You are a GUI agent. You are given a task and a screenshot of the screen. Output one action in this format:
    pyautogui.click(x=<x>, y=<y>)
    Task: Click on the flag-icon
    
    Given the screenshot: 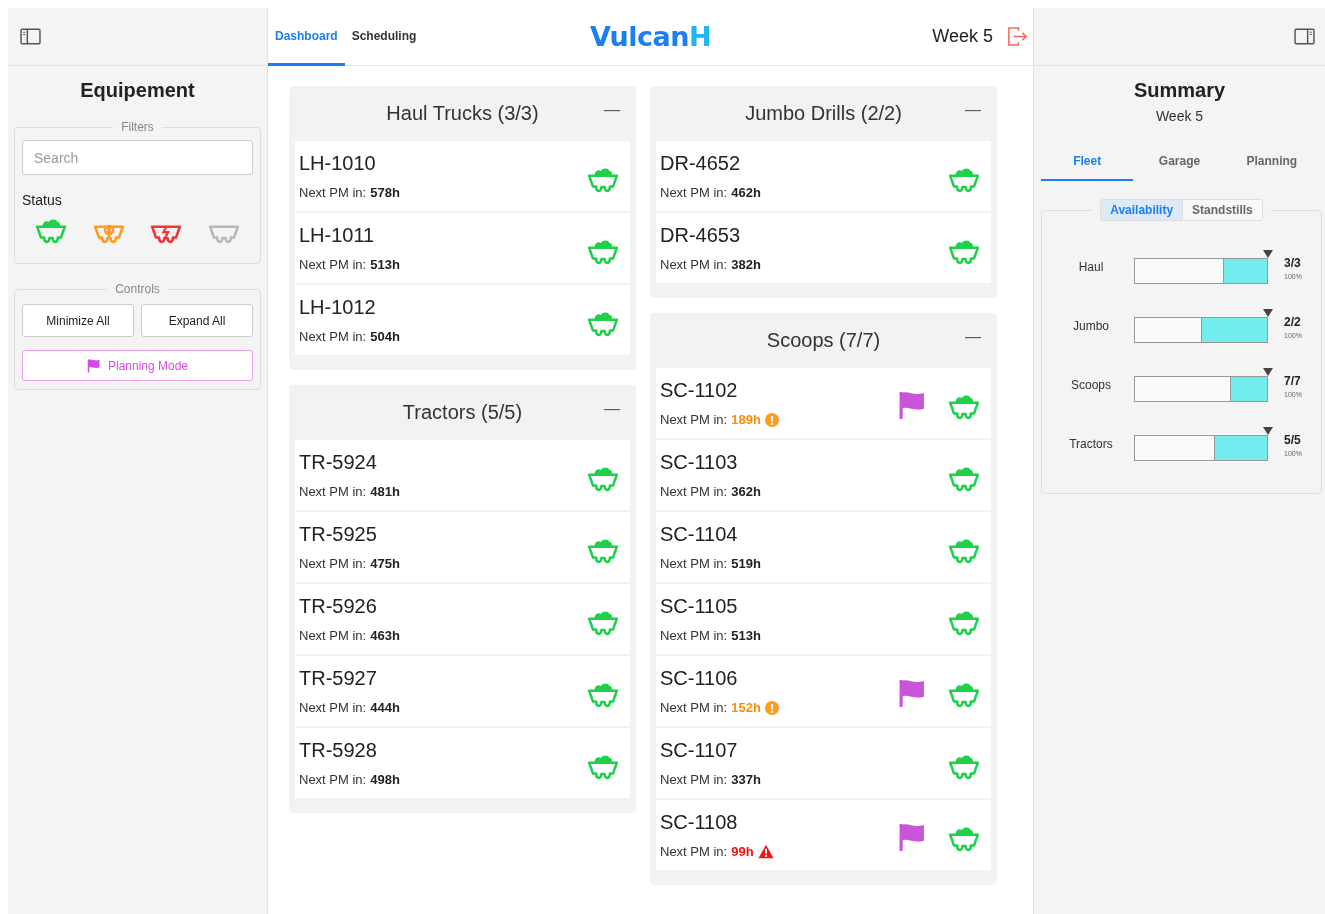 What is the action you would take?
    pyautogui.click(x=93, y=365)
    